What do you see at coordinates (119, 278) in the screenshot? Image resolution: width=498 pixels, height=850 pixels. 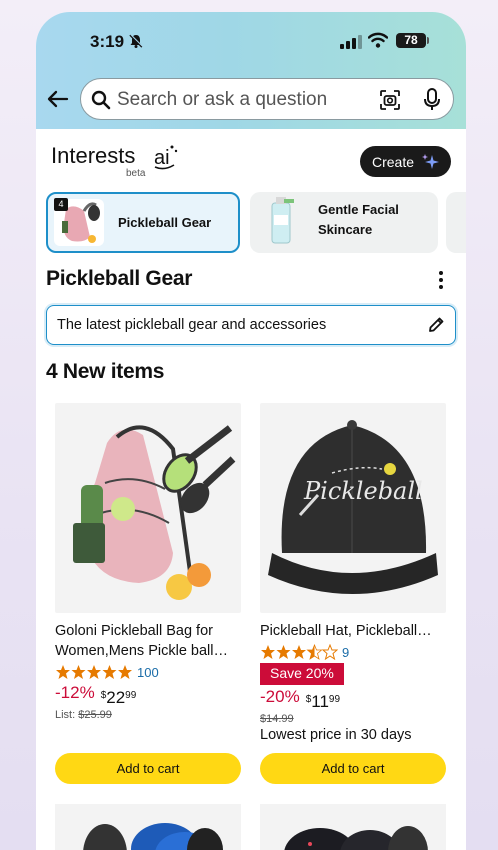 I see `section-title: Pickleball Gear` at bounding box center [119, 278].